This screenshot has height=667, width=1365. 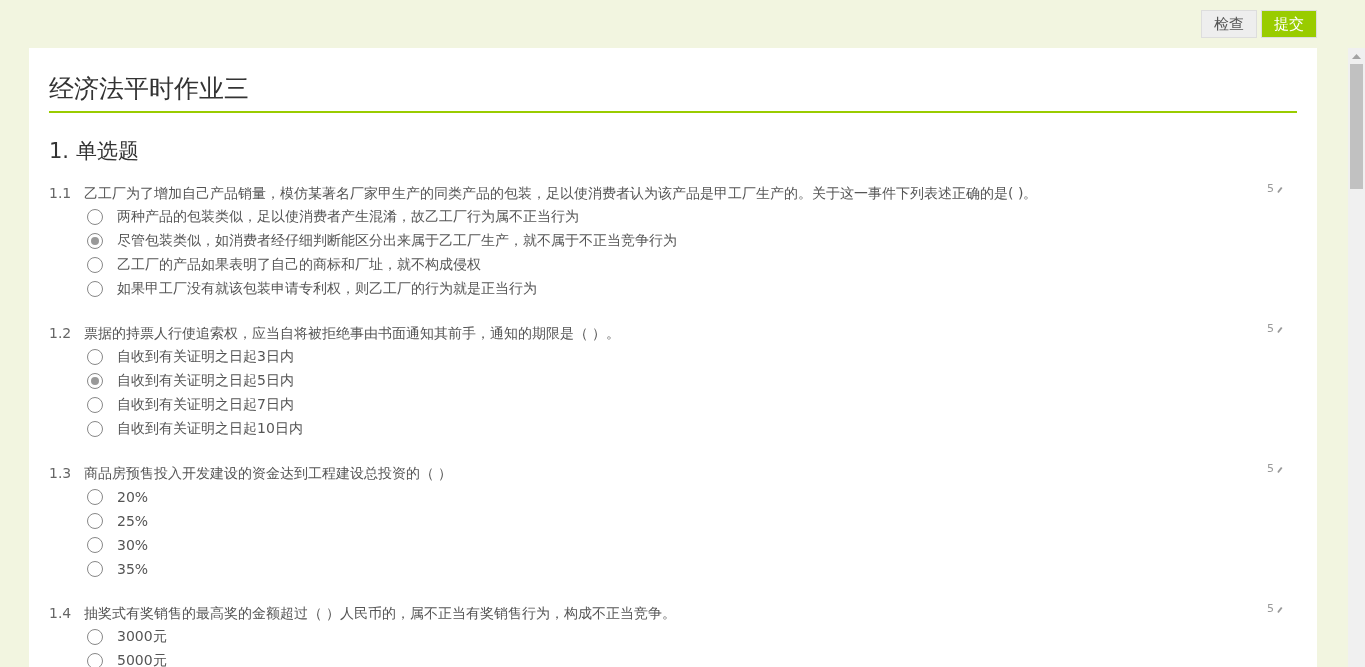 What do you see at coordinates (381, 613) in the screenshot?
I see `question-text: 抽奖式有奖销售的最高奖的金额超过（ ）人民币的，属不正当有奖销售行为，构成不正当竞争。` at bounding box center [381, 613].